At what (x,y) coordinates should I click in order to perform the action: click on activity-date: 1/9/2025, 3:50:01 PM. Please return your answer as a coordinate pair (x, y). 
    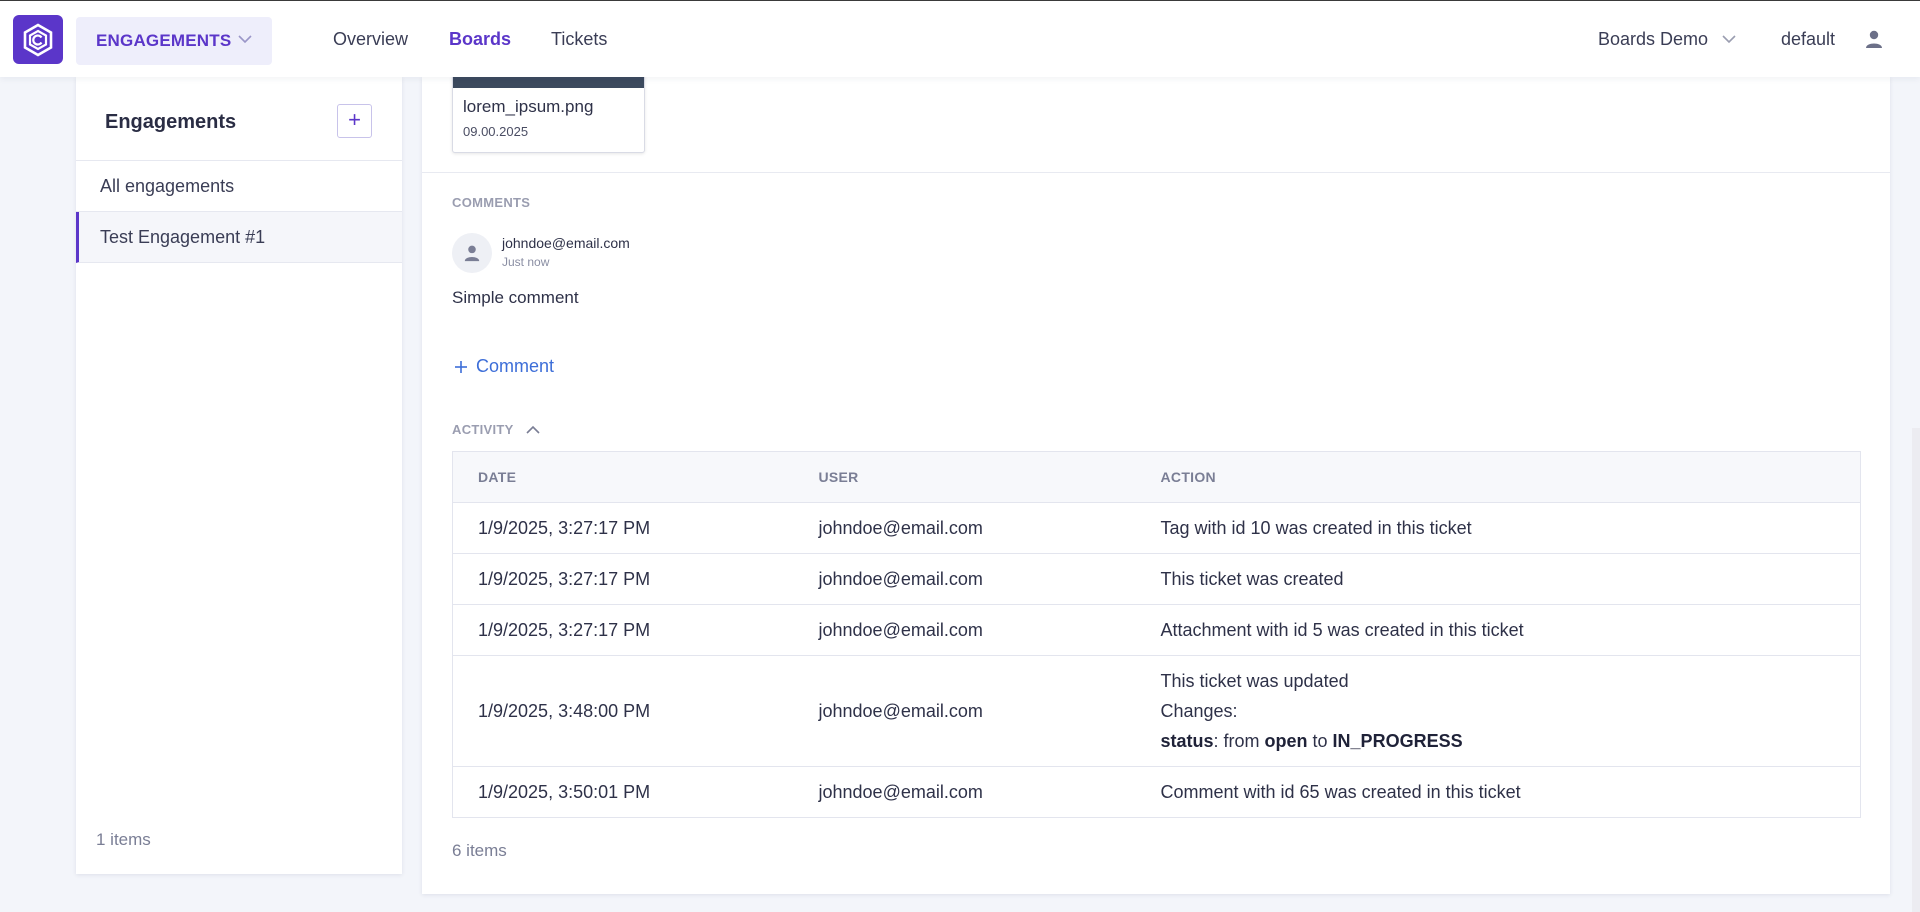
    Looking at the image, I should click on (623, 792).